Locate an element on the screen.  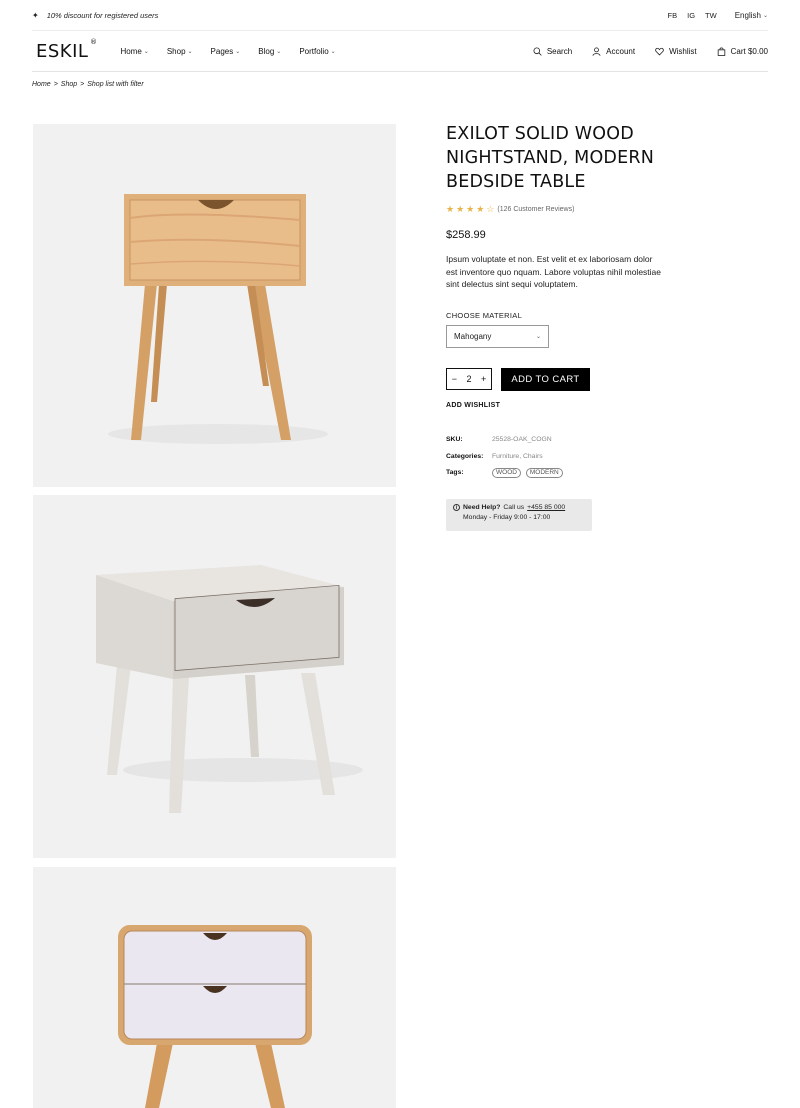
main-nav: Home ⌄ Shop ⌄ Pages ⌄ Blog ⌄ Portfolio ⌄ is located at coordinates (227, 51).